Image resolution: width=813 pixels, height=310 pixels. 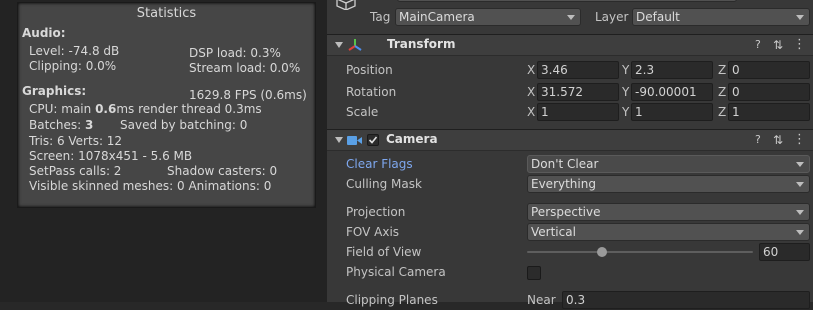 What do you see at coordinates (567, 1) in the screenshot?
I see `object-name-bar` at bounding box center [567, 1].